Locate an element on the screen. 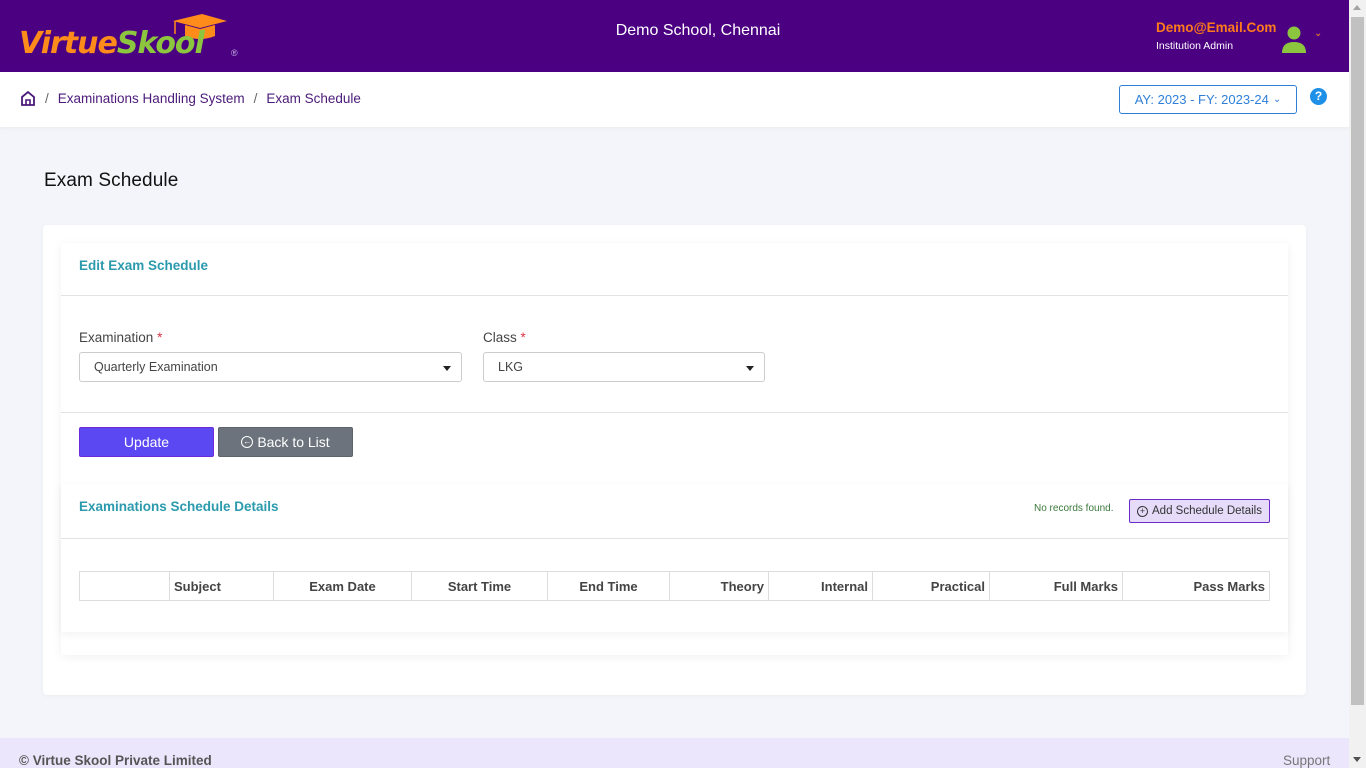  user-menu: Demo@Email.Com Institution Admin is located at coordinates (1216, 36).